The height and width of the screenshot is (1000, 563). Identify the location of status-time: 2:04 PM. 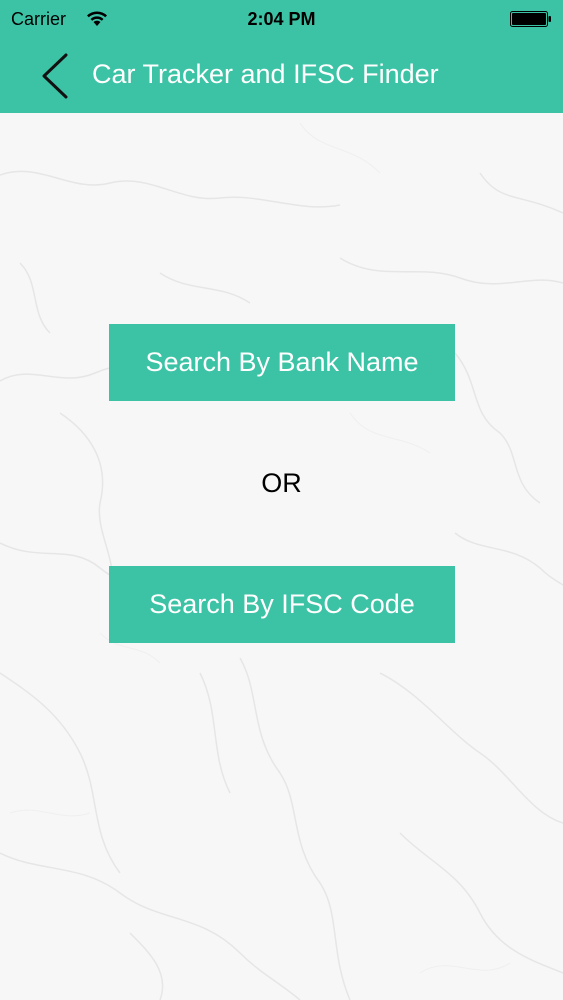
(281, 19).